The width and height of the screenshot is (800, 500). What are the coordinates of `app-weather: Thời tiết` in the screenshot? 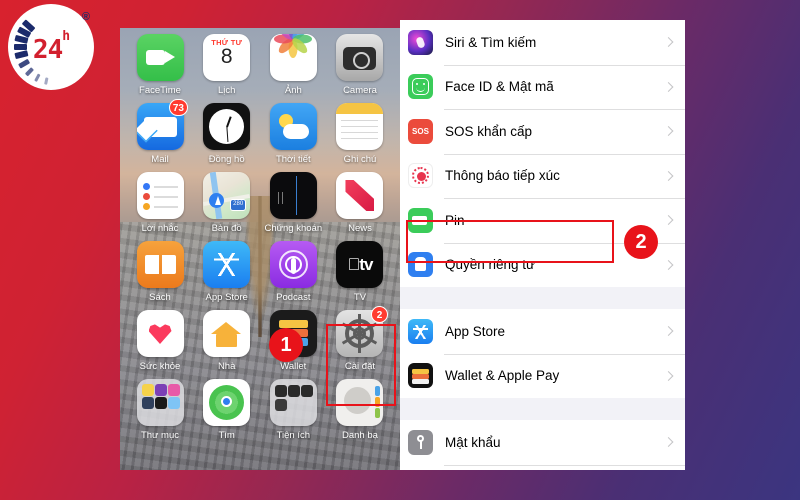 It's located at (293, 134).